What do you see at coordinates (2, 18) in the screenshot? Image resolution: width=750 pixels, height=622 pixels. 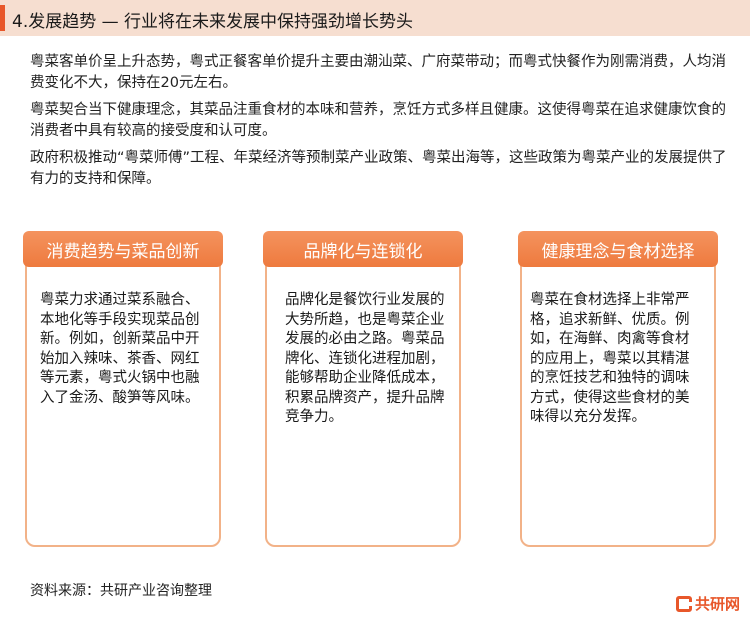 I see `title-accent-bar` at bounding box center [2, 18].